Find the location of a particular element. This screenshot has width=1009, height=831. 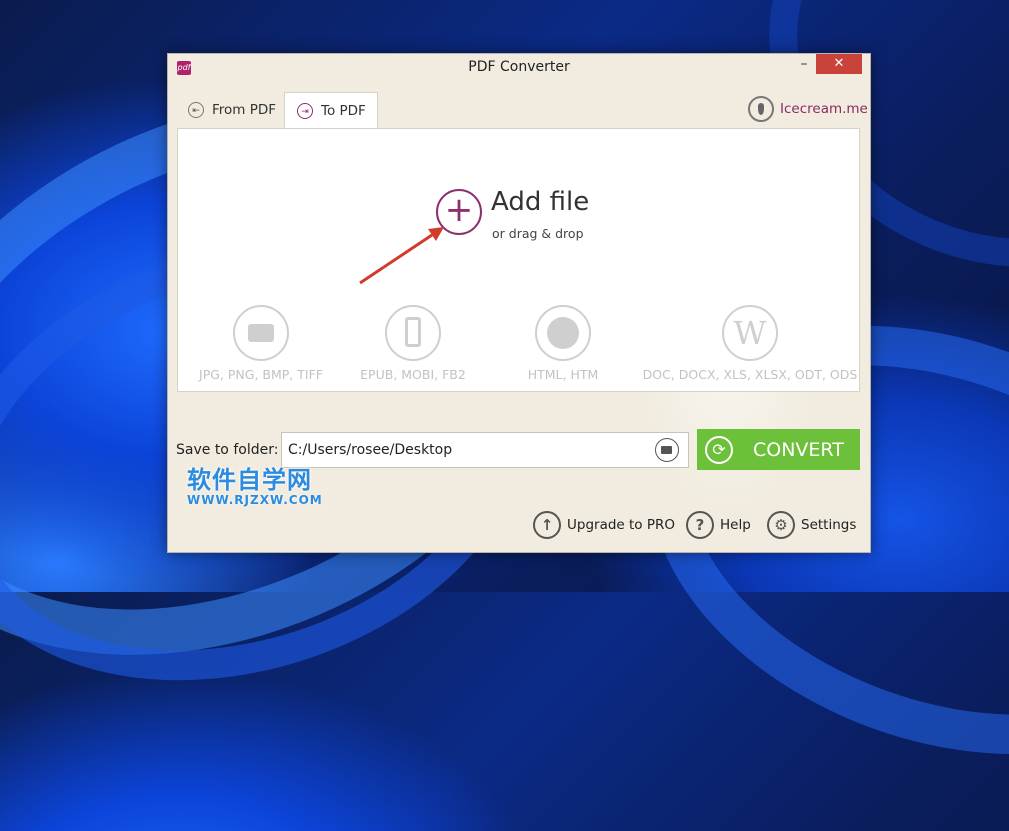

icecream-icon is located at coordinates (761, 109).